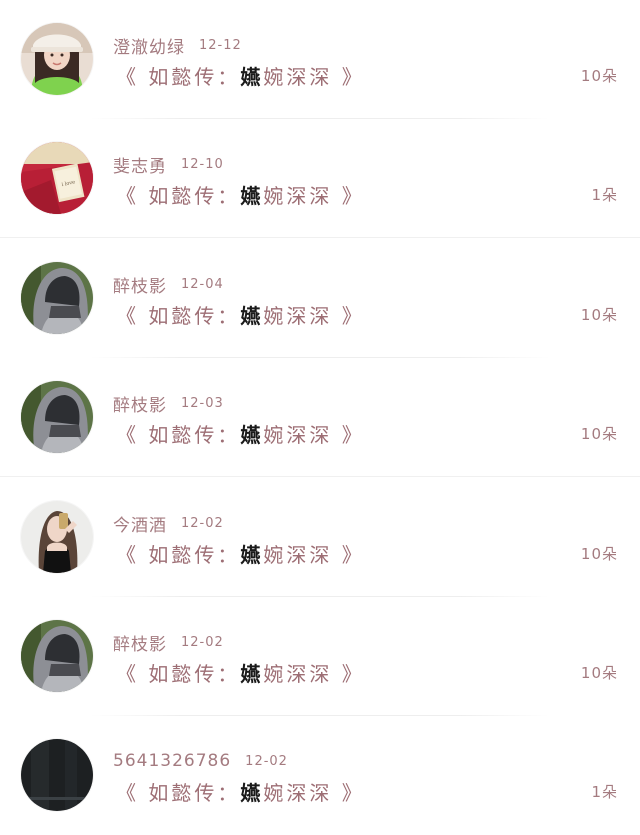  What do you see at coordinates (320, 656) in the screenshot?
I see `list-item: 醉枝影 12-02 《 如懿传：嬿婉深深 》 10朵` at bounding box center [320, 656].